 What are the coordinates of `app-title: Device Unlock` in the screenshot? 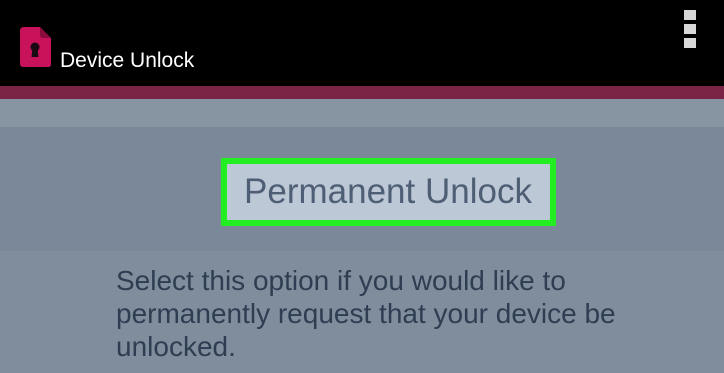 It's located at (127, 60).